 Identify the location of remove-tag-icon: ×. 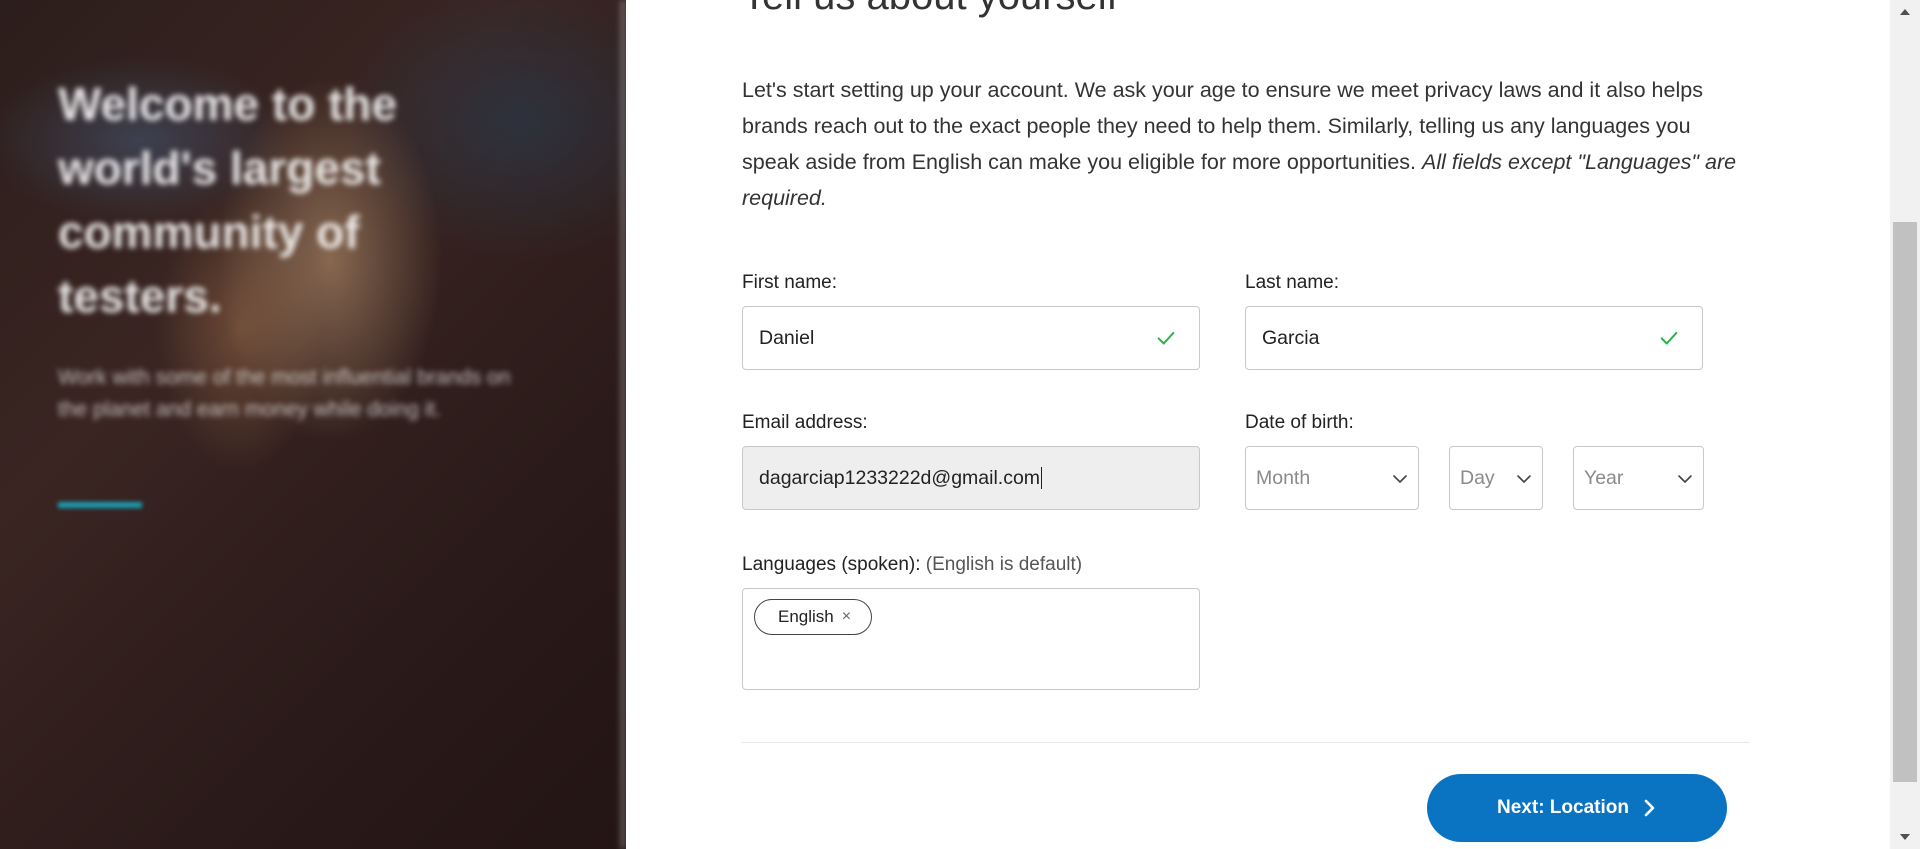
(846, 617).